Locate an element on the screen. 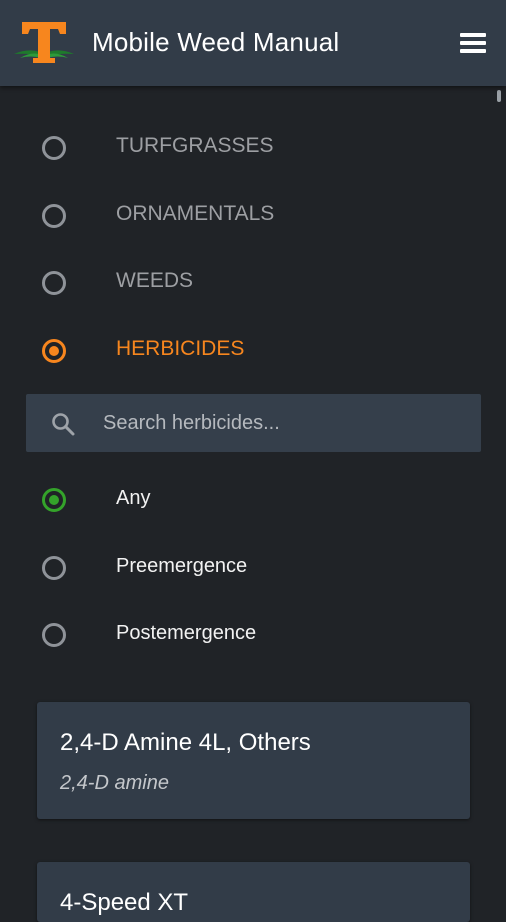  category-label: TURFGRASSES is located at coordinates (195, 145).